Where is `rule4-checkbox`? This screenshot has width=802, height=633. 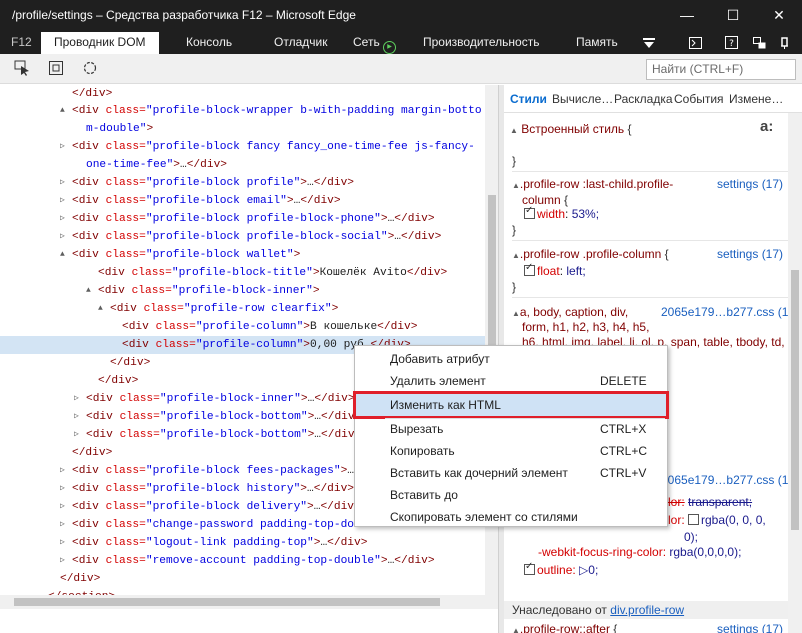 rule4-checkbox is located at coordinates (529, 568).